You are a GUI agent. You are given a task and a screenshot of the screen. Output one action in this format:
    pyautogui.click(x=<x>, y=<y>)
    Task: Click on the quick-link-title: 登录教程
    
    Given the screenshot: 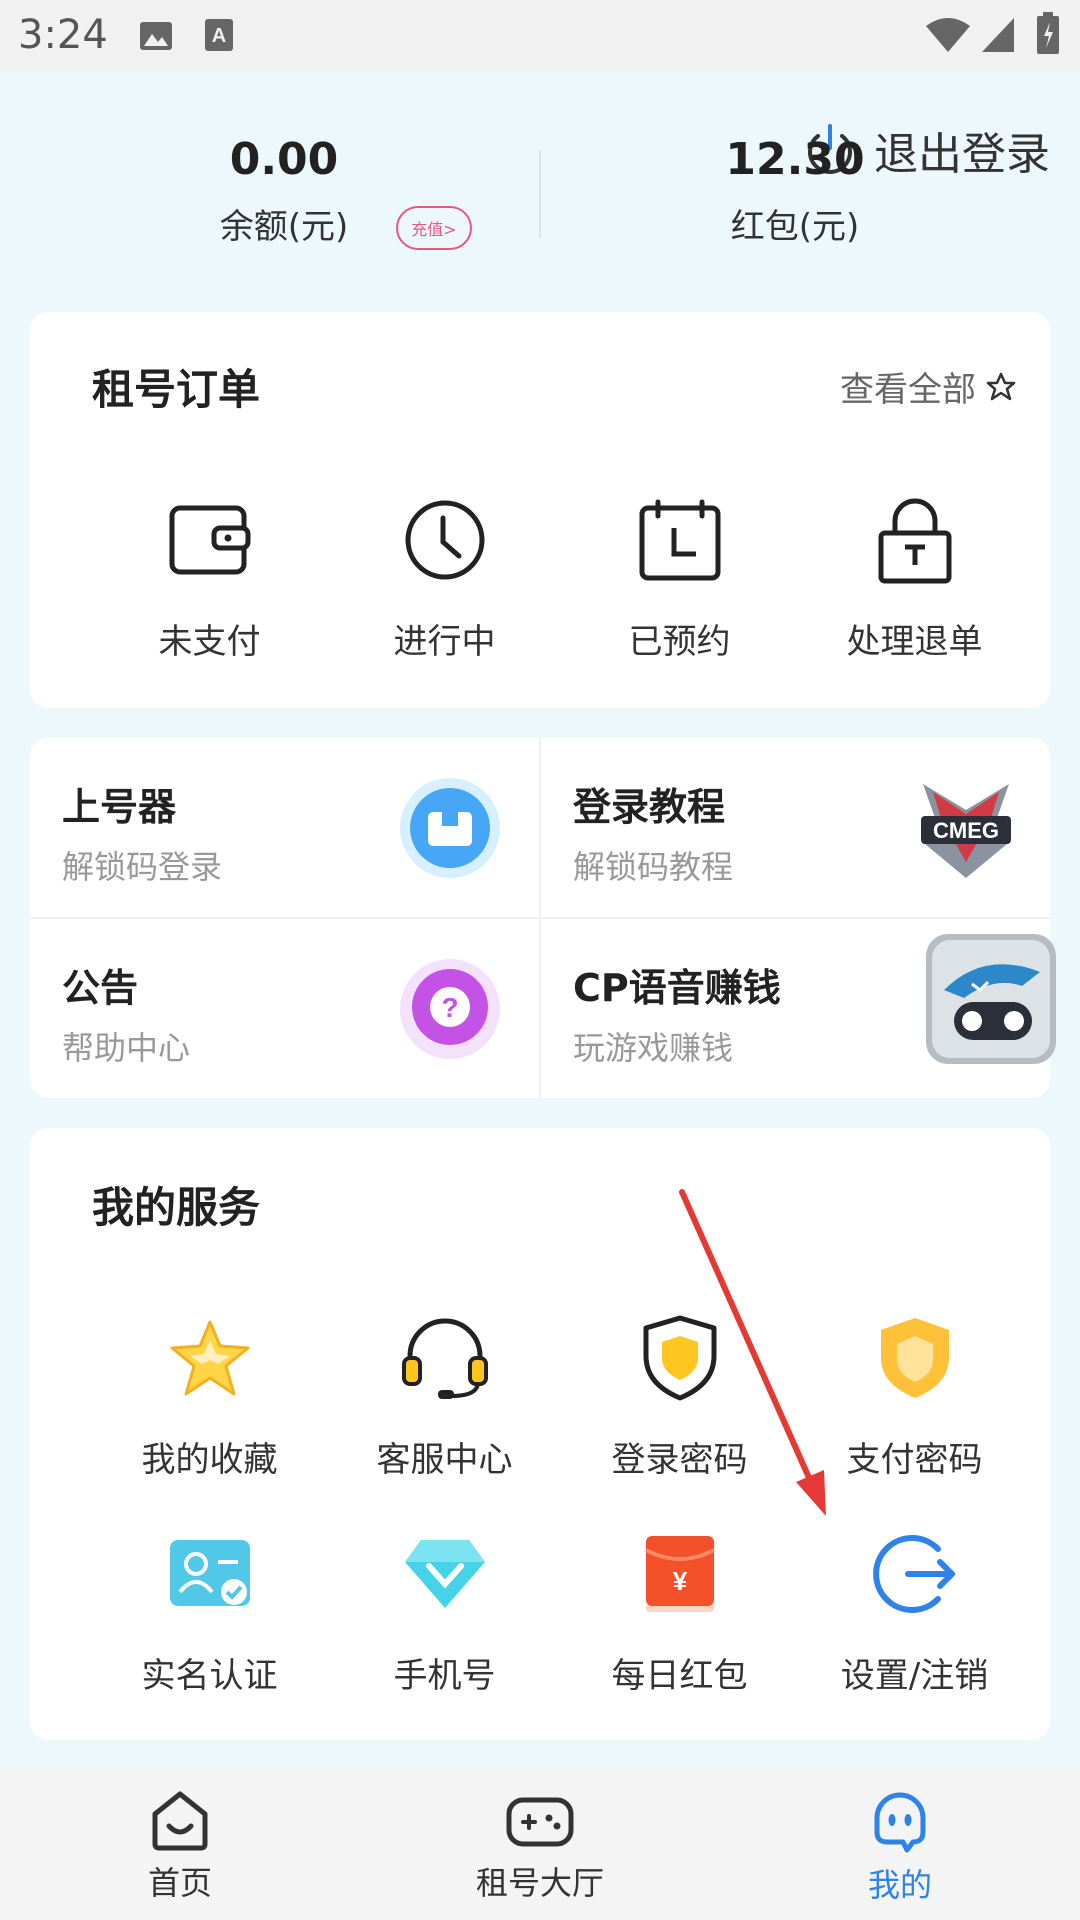 What is the action you would take?
    pyautogui.click(x=649, y=807)
    